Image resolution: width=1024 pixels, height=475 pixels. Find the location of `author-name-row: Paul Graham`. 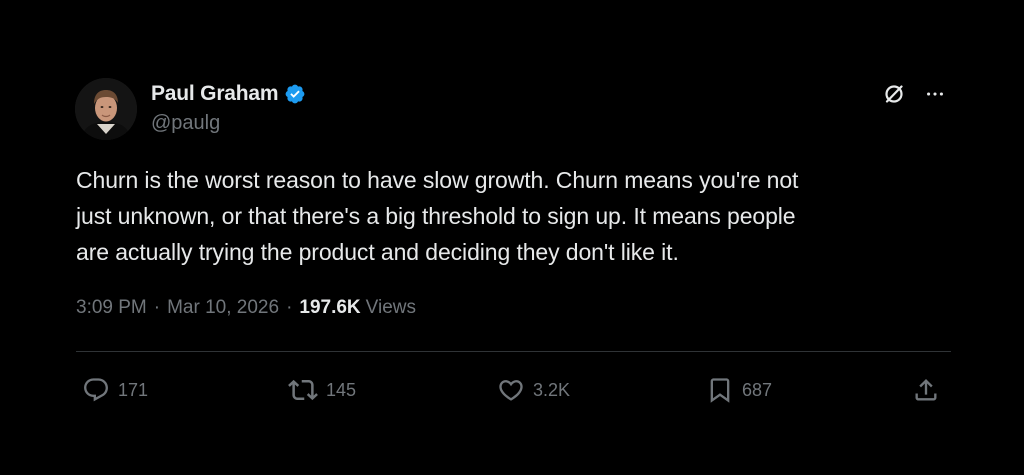

author-name-row: Paul Graham is located at coordinates (228, 94).